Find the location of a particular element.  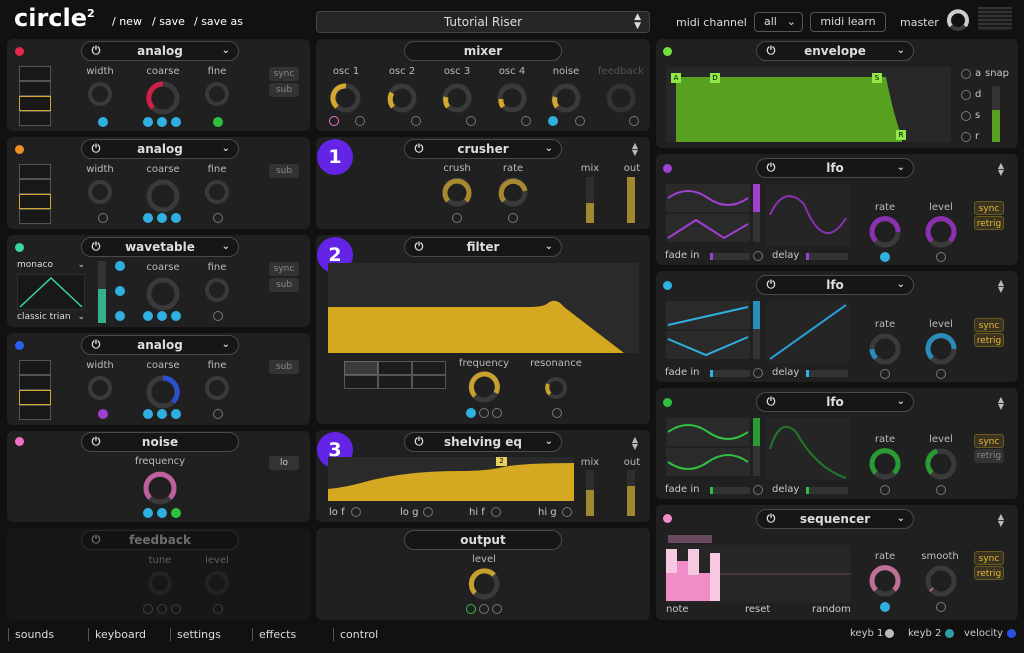

slot2-effect-select: ⏻ filter ⌄ is located at coordinates (483, 247).